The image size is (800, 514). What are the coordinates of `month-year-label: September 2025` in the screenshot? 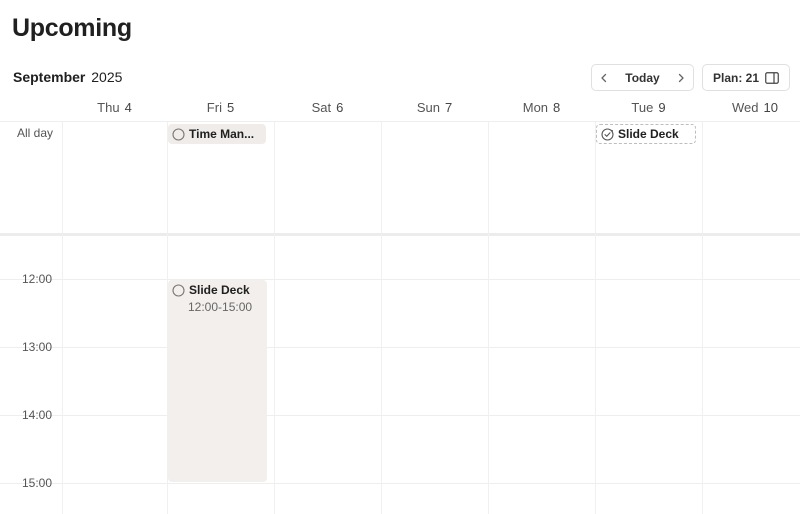 It's located at (67, 77).